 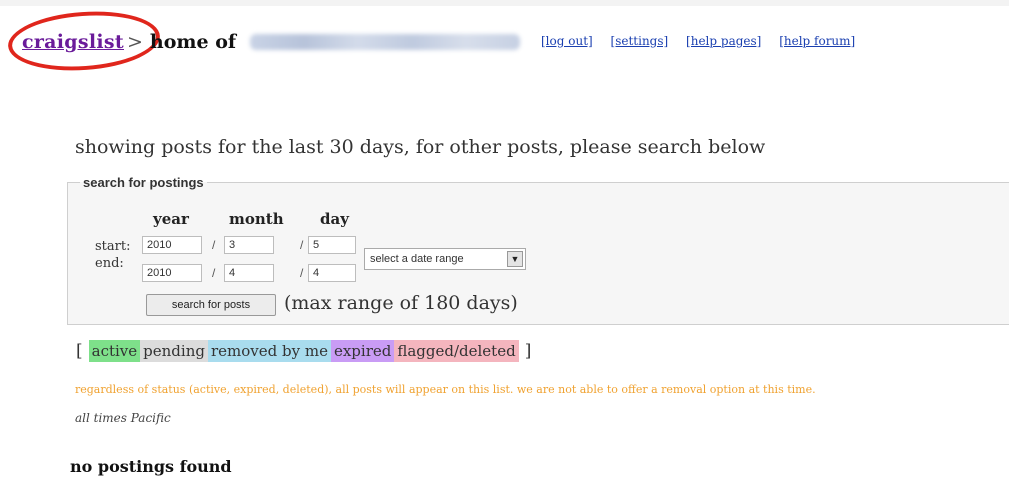 What do you see at coordinates (249, 245) in the screenshot?
I see `start-month-input: 3` at bounding box center [249, 245].